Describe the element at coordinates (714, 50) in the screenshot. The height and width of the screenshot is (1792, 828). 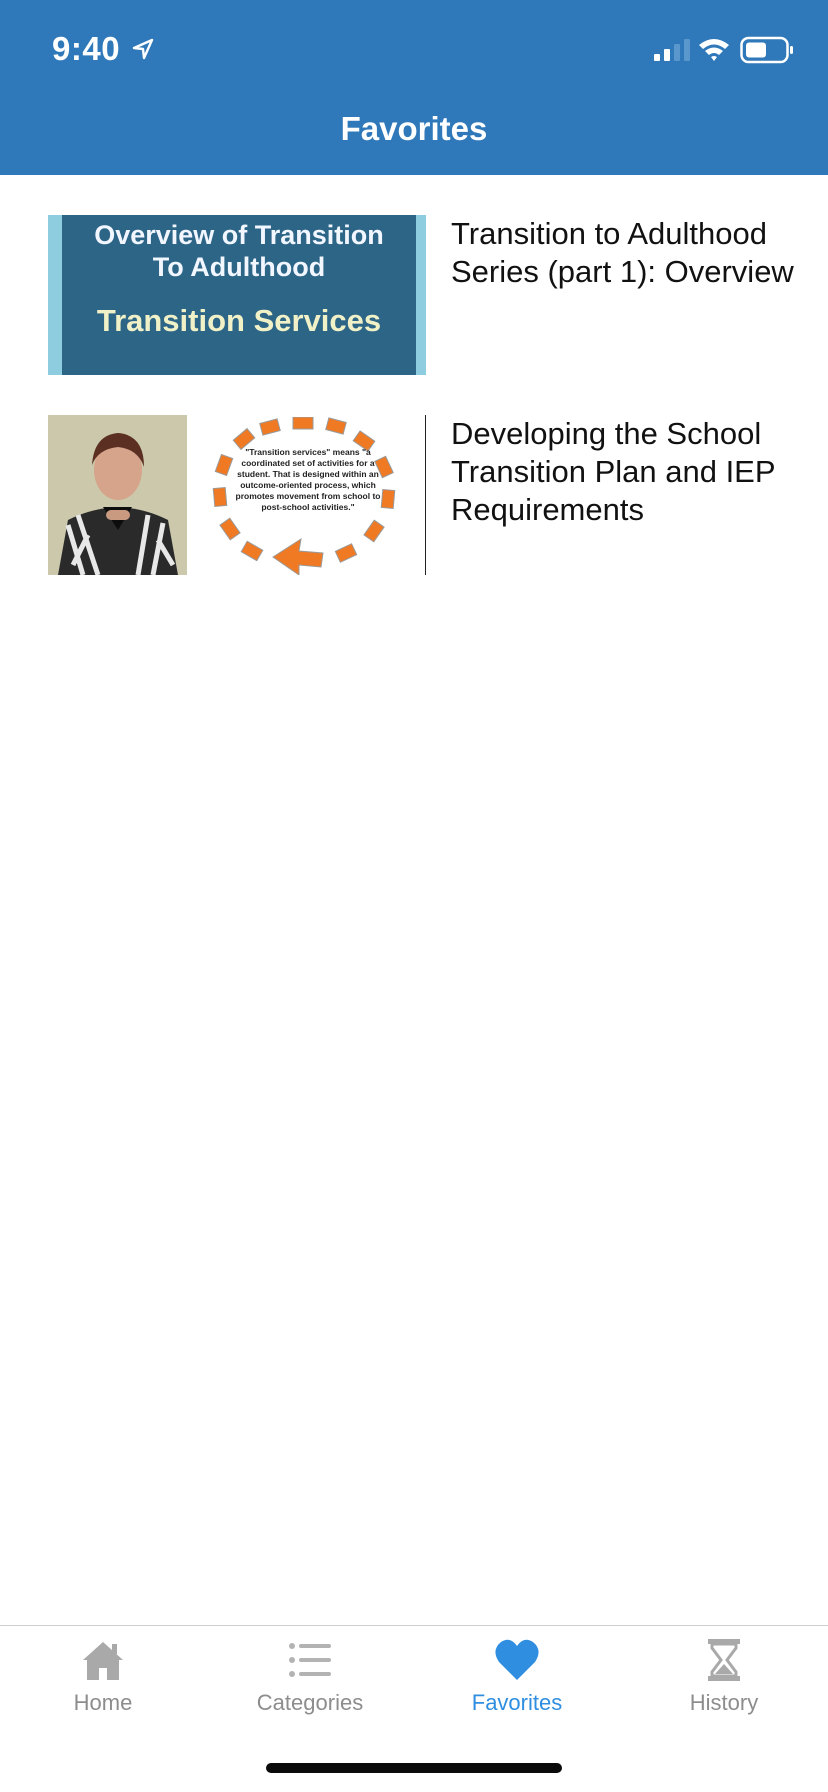
I see `wifi-icon` at that location.